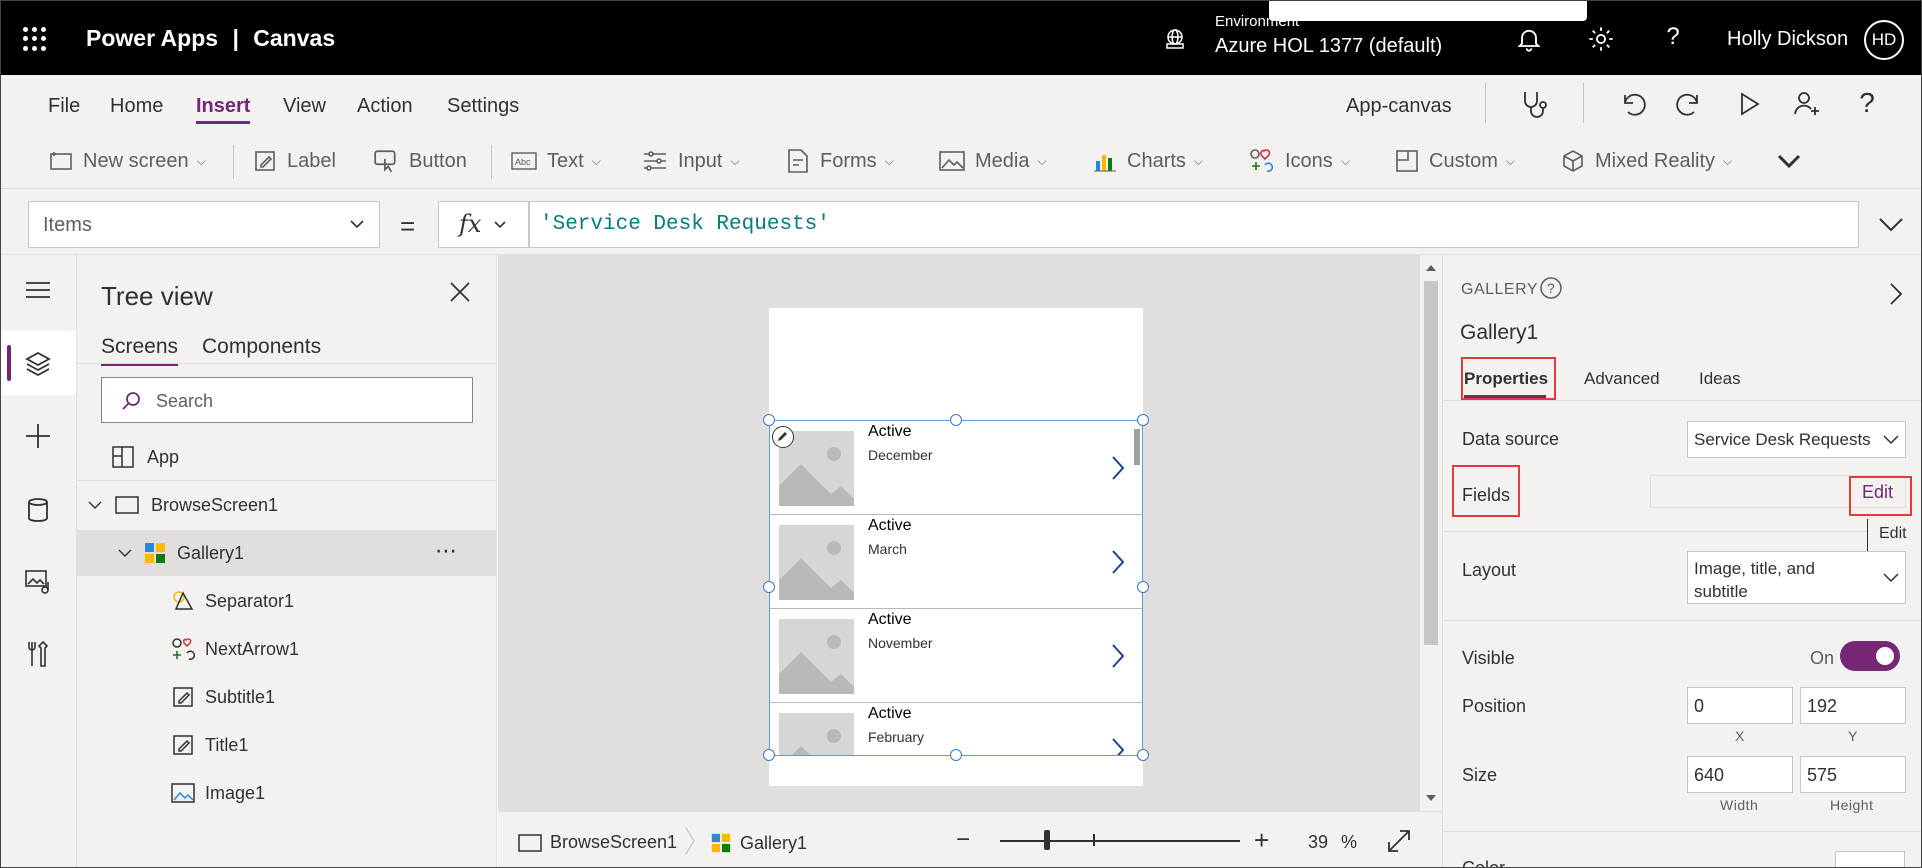 This screenshot has height=868, width=1922. Describe the element at coordinates (1787, 39) in the screenshot. I see `user-name: Holly Dickson` at that location.